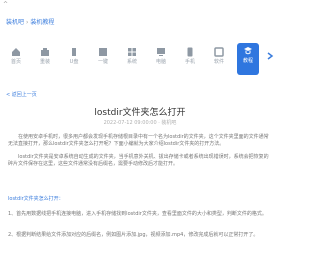 The image size is (320, 260). I want to click on category-label: 重装, so click(44, 62).